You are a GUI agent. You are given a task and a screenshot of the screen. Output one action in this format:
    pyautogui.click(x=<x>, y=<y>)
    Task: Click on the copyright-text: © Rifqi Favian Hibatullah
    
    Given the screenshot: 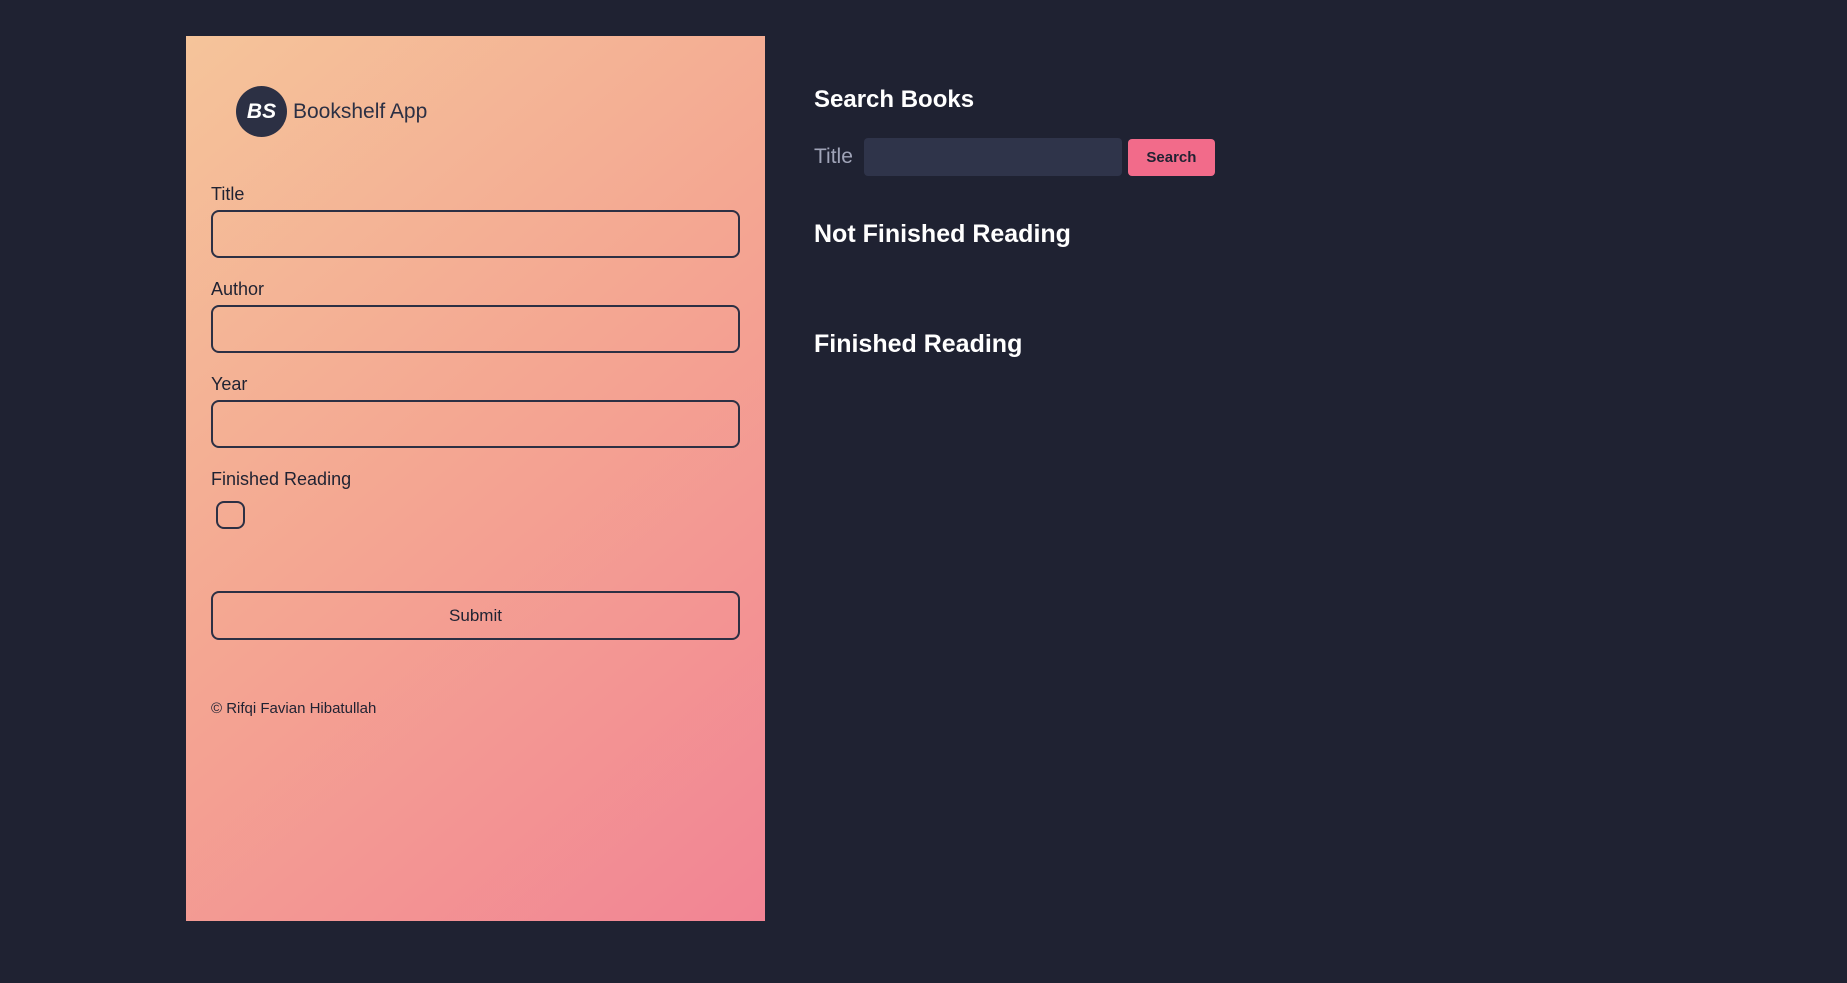 What is the action you would take?
    pyautogui.click(x=294, y=708)
    